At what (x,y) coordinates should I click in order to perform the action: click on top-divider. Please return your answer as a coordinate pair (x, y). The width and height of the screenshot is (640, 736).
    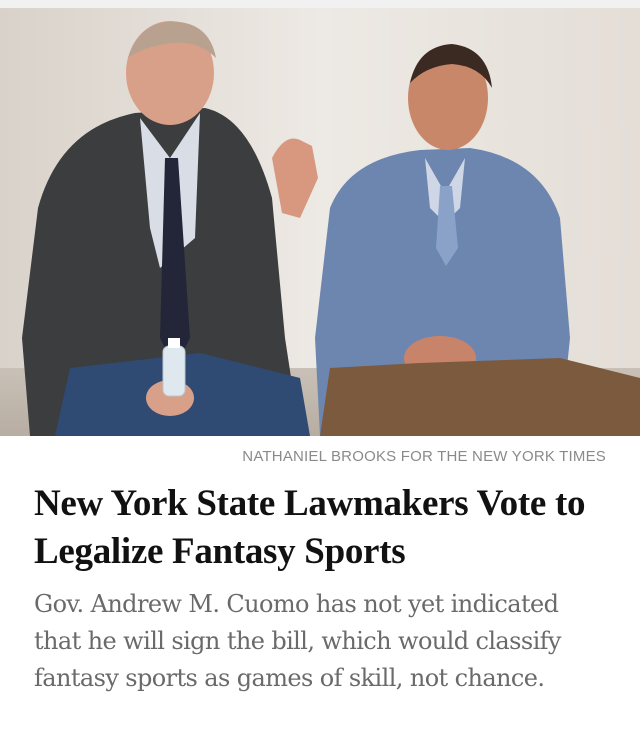
    Looking at the image, I should click on (320, 4).